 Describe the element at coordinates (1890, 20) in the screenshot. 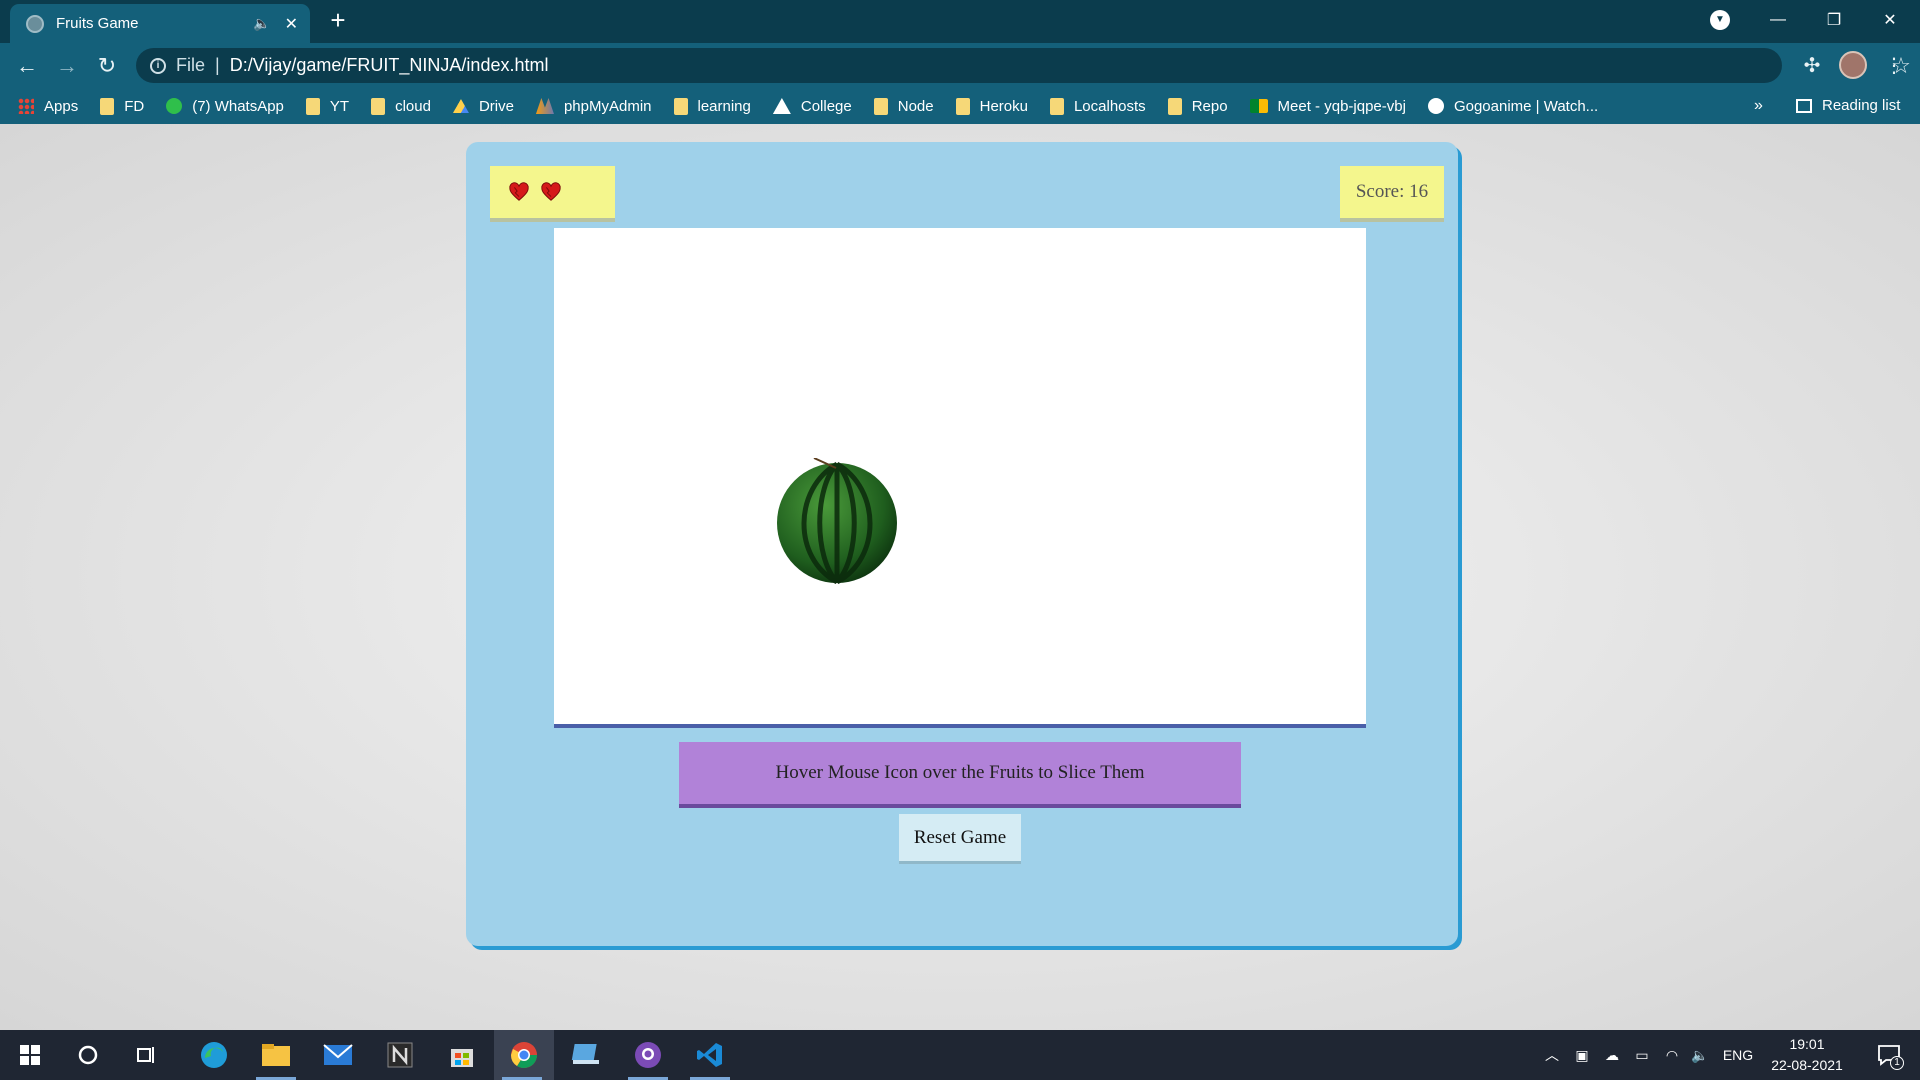

I see `close-window-icon: ✕` at that location.